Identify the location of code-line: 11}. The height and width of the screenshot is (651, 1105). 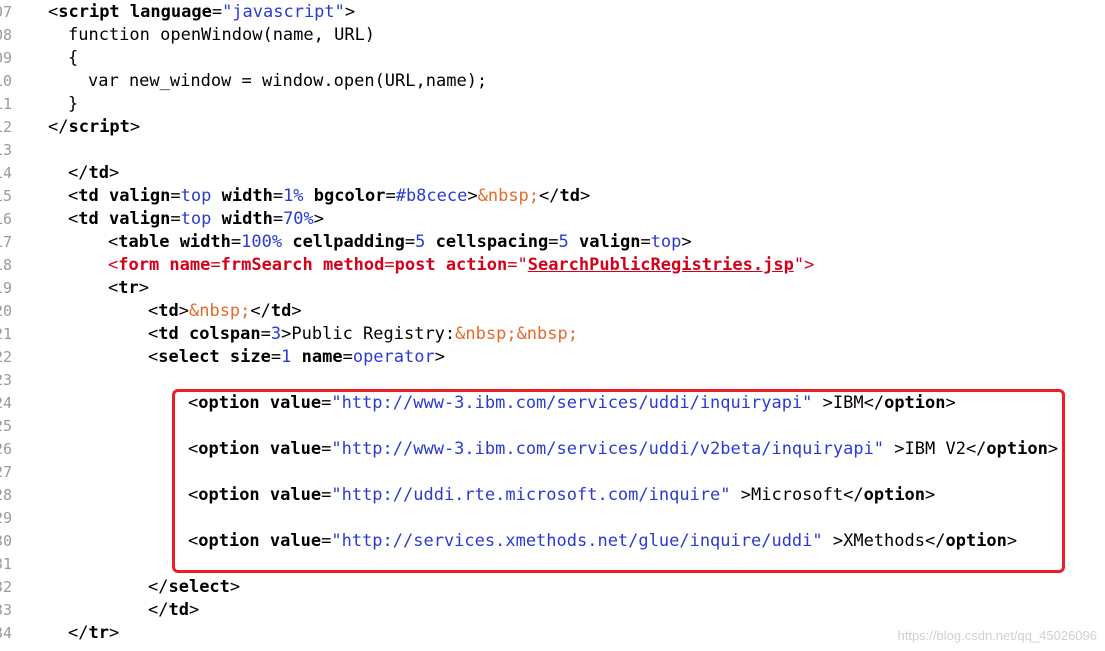
(552, 104).